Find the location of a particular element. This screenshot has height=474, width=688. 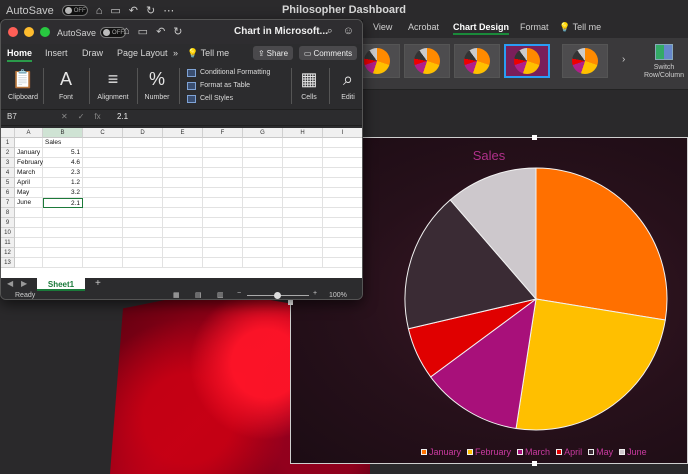

row-header-2: 2 is located at coordinates (8, 153).